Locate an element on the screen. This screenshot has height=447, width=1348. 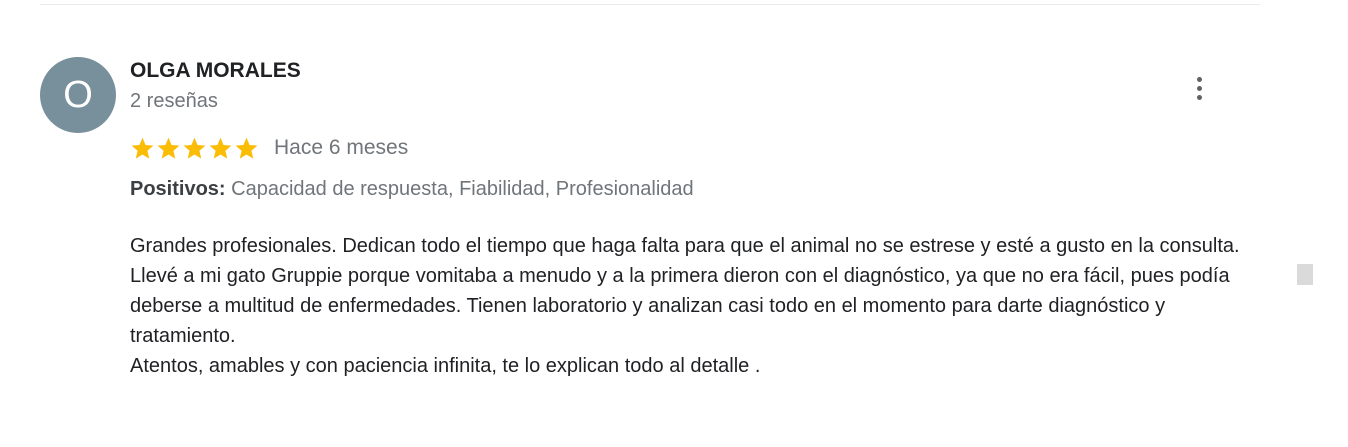
avatar: O is located at coordinates (78, 95).